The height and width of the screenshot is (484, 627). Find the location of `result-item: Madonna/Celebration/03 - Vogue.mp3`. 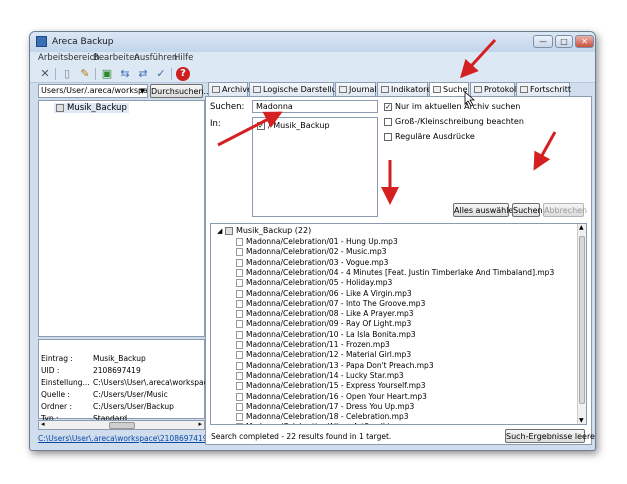

result-item: Madonna/Celebration/03 - Vogue.mp3 is located at coordinates (312, 262).